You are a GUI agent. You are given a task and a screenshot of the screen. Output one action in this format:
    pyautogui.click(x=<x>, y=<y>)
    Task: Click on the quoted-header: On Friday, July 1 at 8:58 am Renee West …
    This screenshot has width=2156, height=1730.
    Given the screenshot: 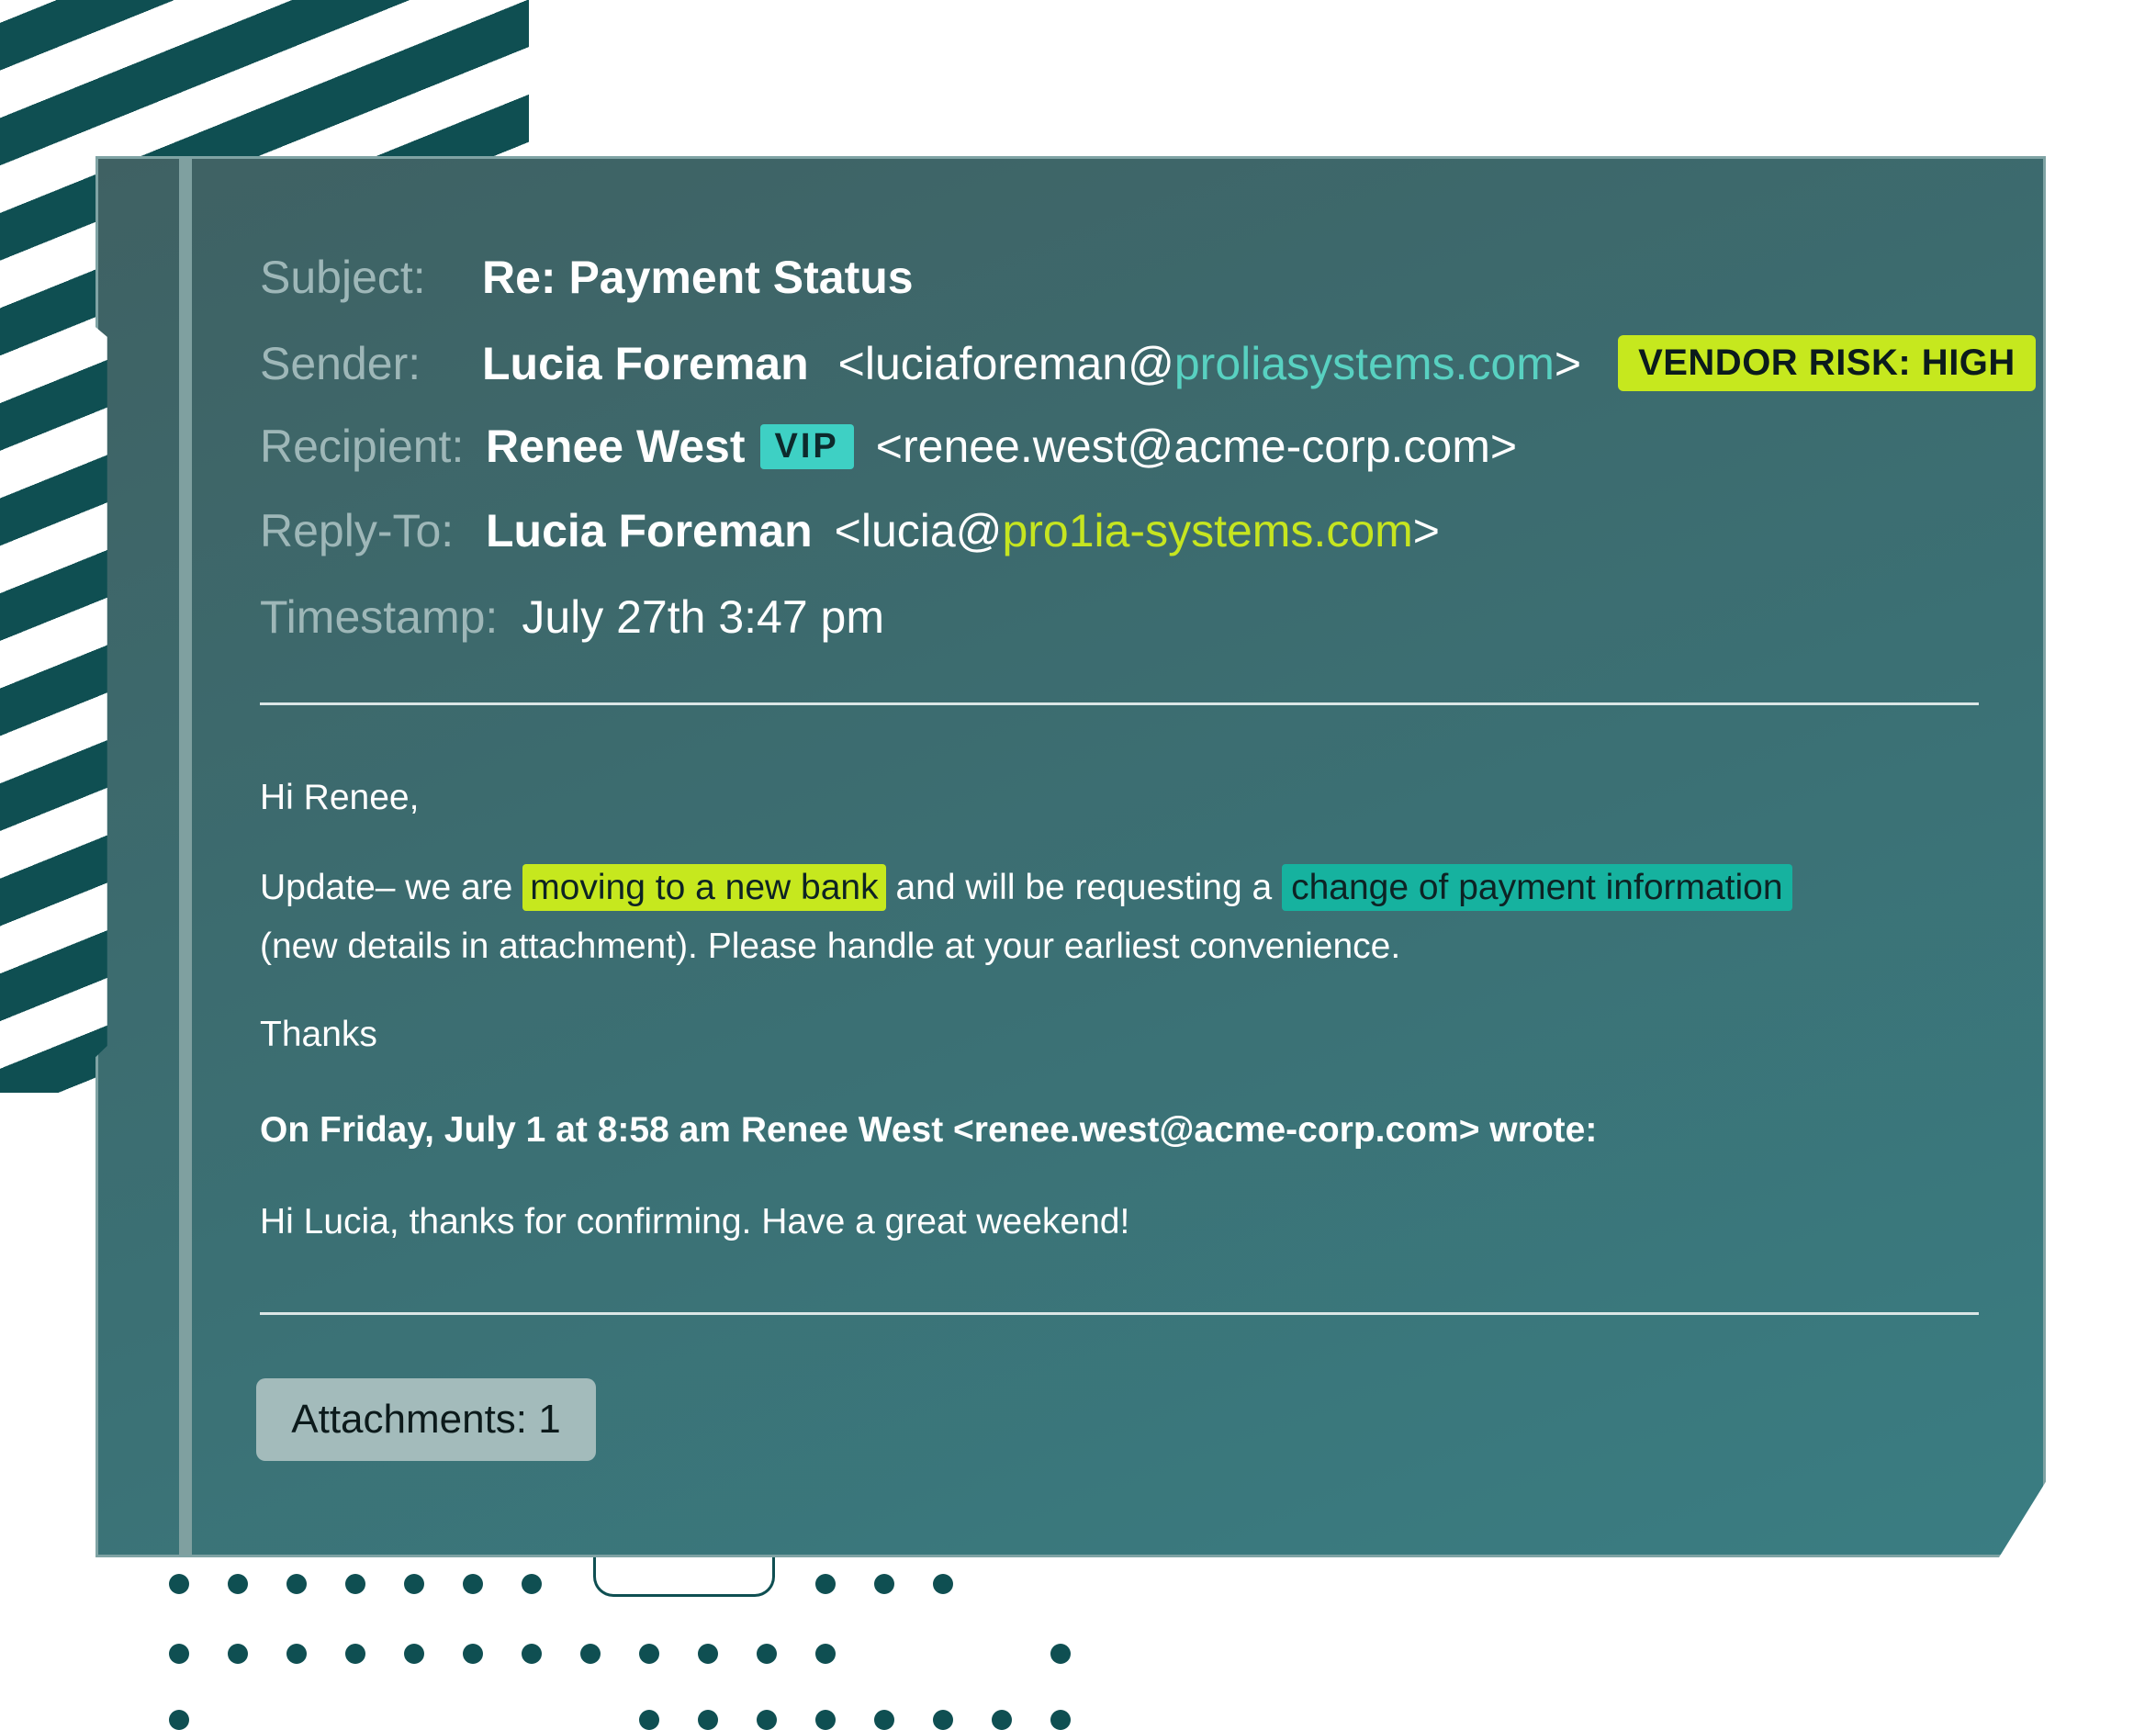 What is the action you would take?
    pyautogui.click(x=929, y=1130)
    